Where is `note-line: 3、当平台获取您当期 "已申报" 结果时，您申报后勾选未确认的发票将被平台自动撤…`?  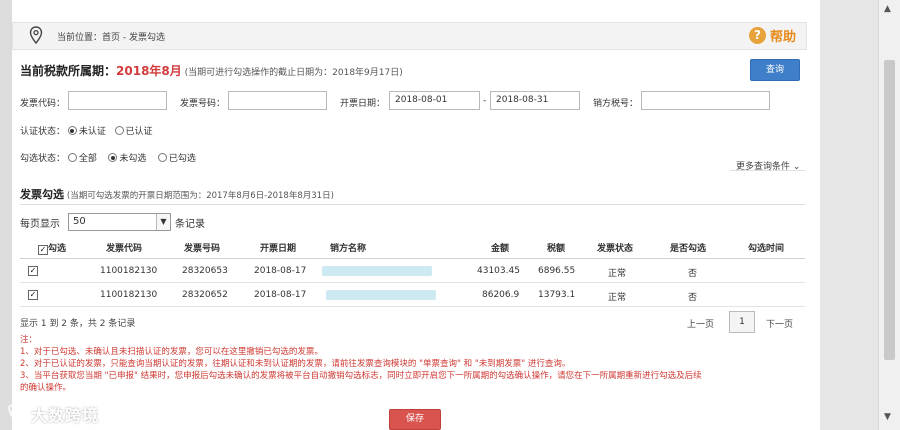
note-line: 3、当平台获取您当期 "已申报" 结果时，您申报后勾选未确认的发票将被平台自动撤… is located at coordinates (361, 376).